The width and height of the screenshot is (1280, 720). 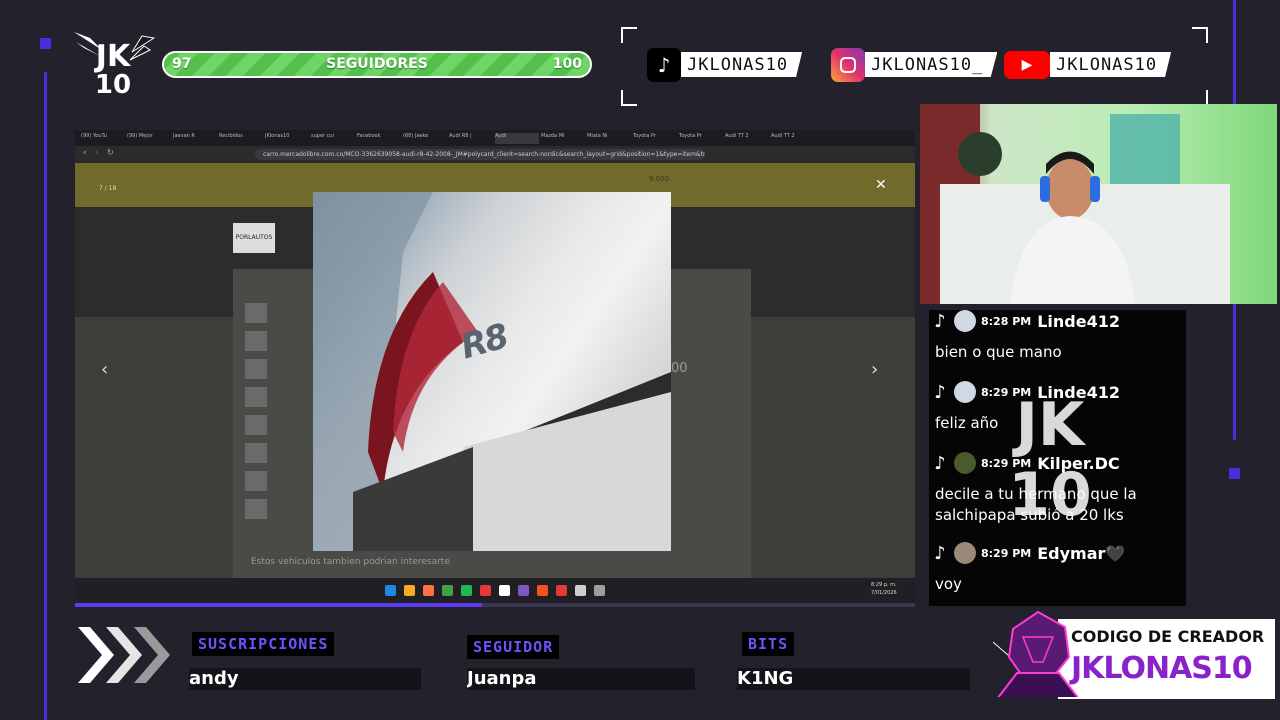 What do you see at coordinates (241, 138) in the screenshot?
I see `browser-tab: Recibidos` at bounding box center [241, 138].